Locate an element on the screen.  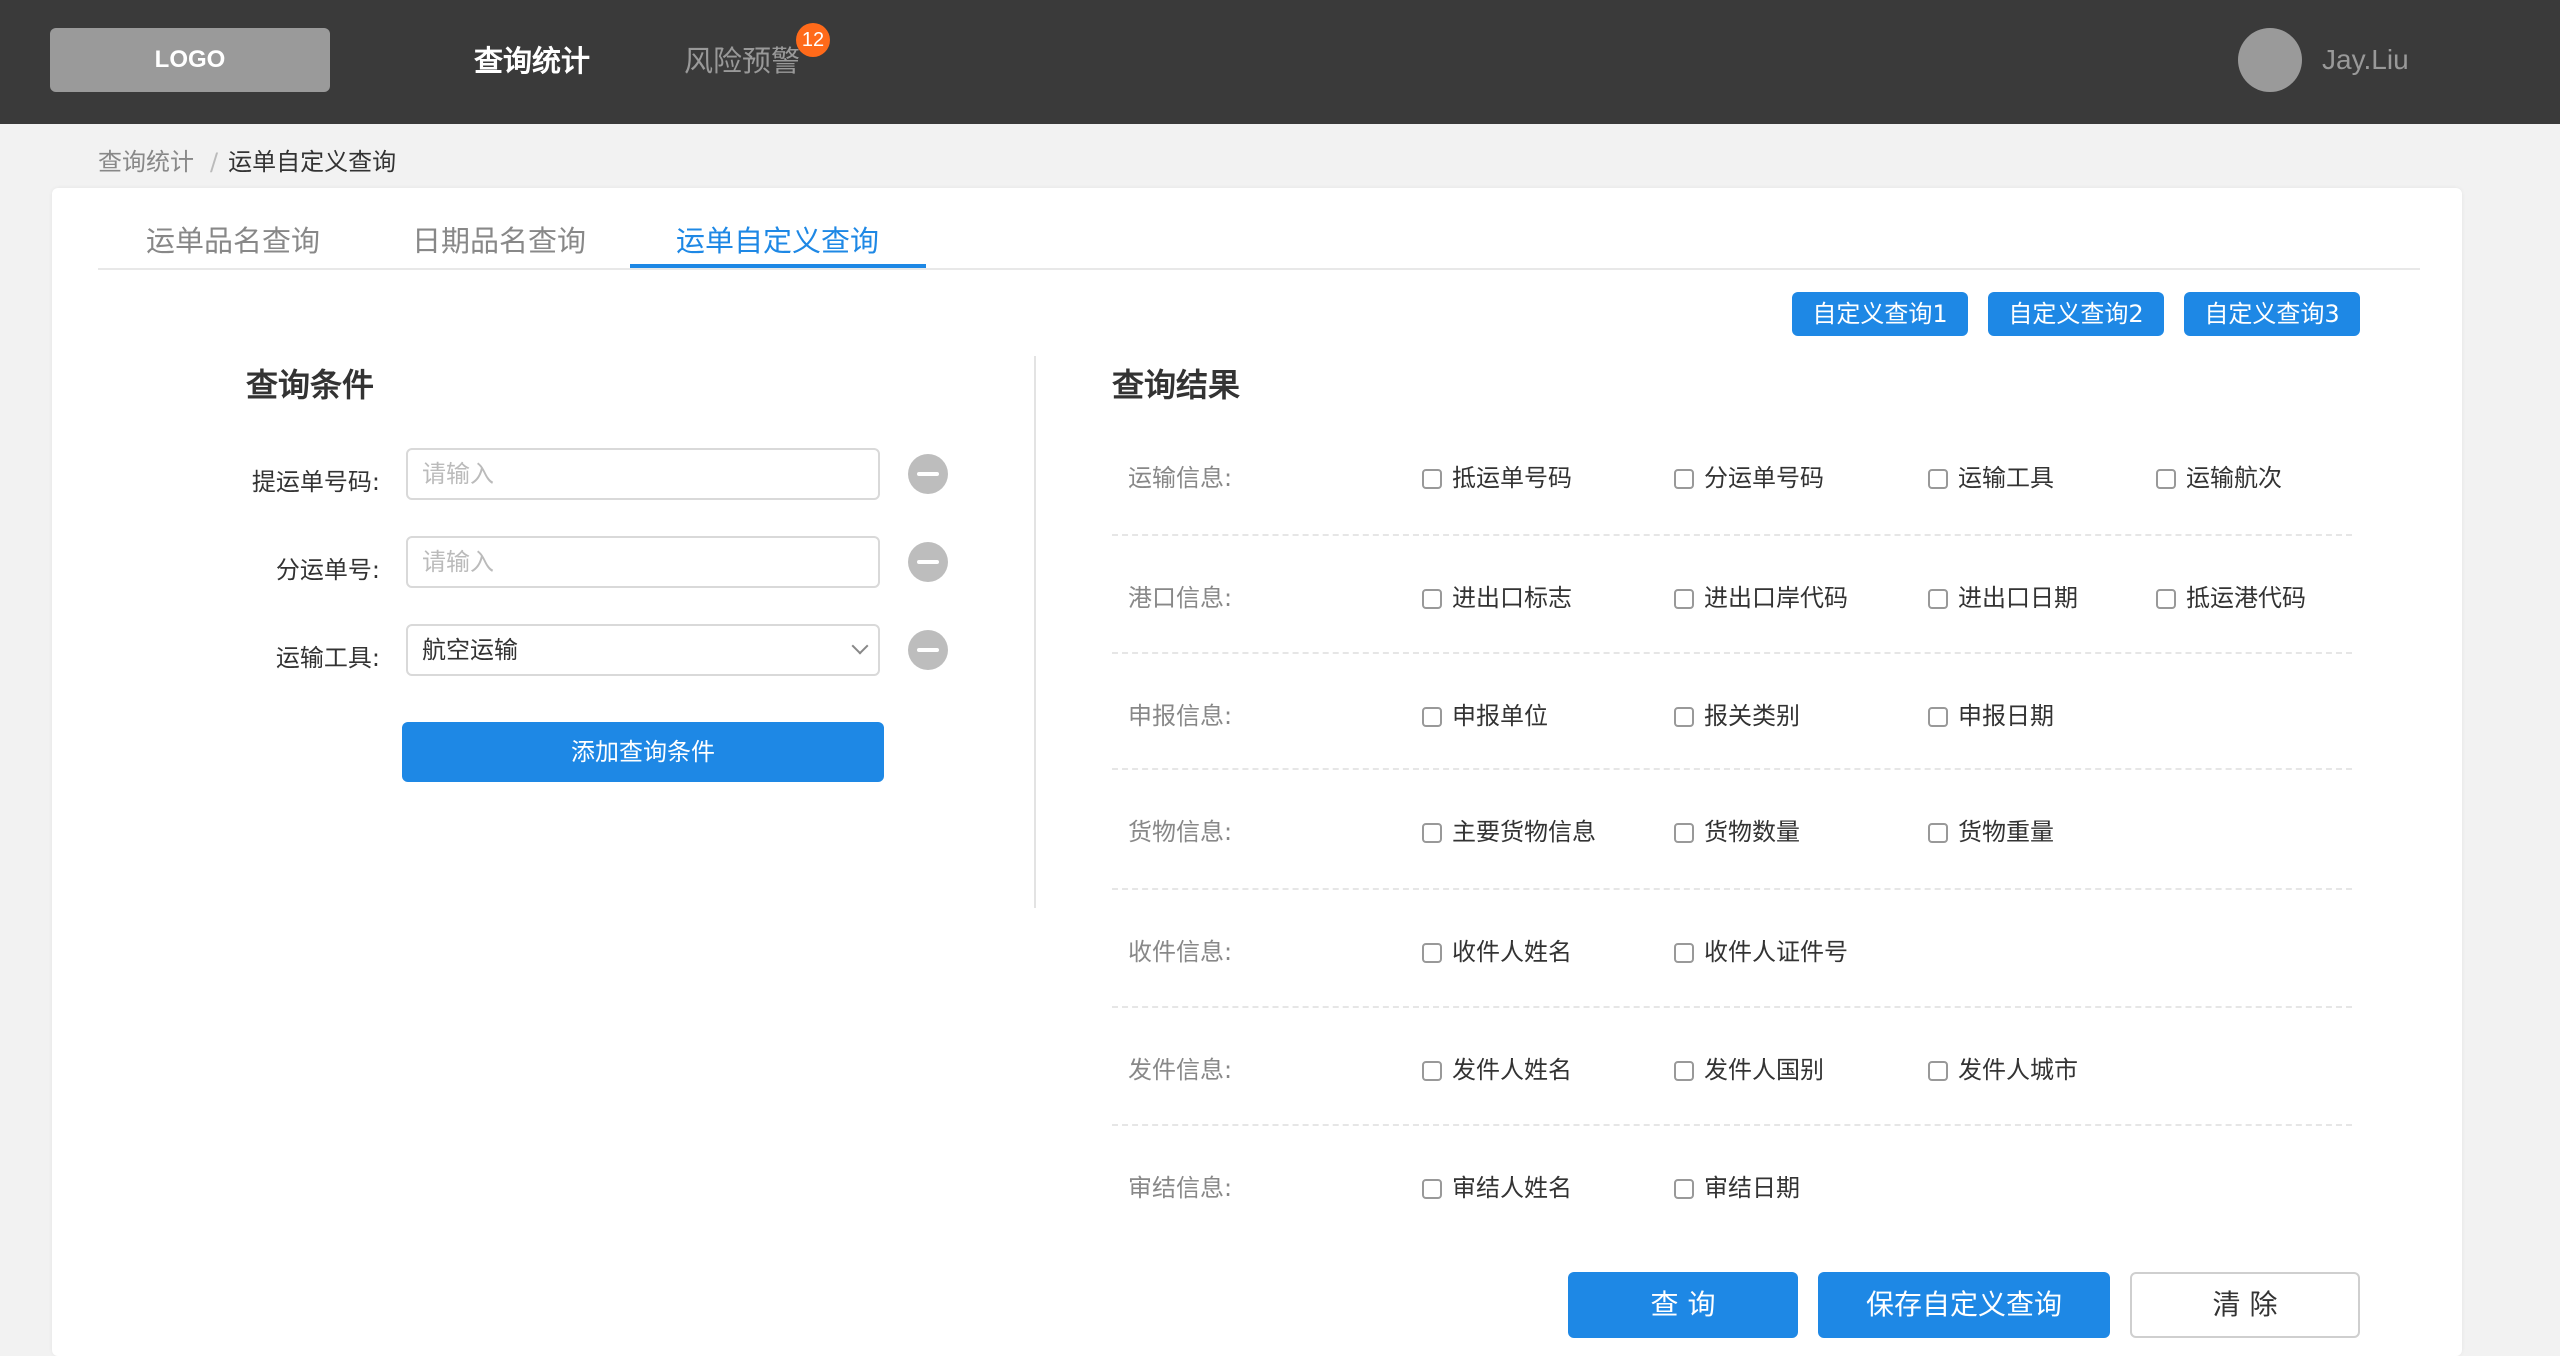
checkbox-option: 审结人姓名 is located at coordinates (1497, 1185).